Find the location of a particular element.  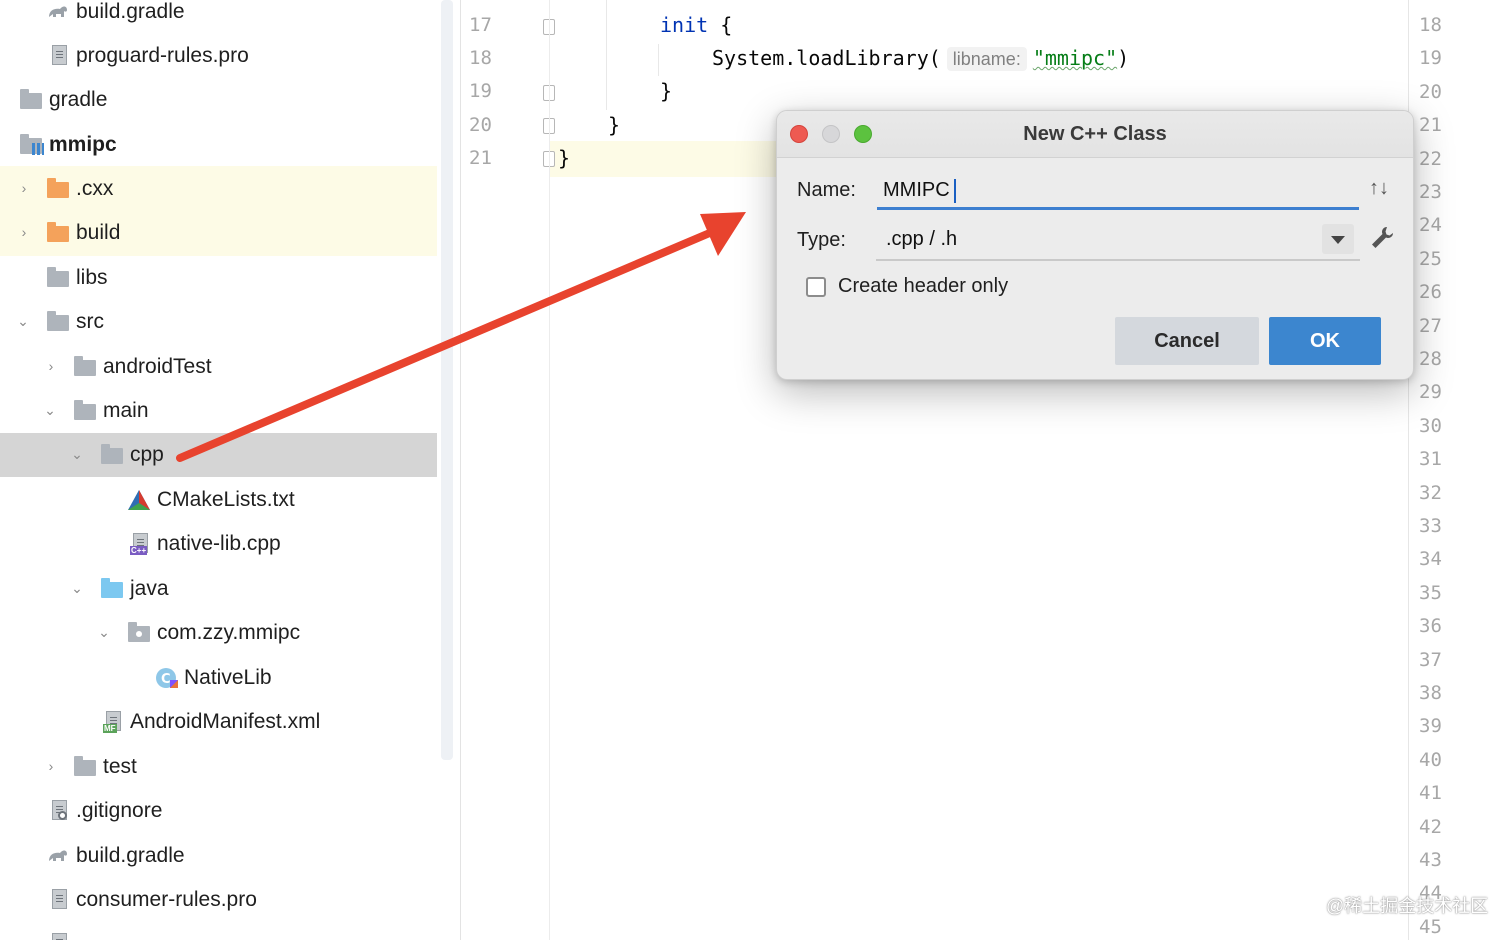

tree-item-label: java is located at coordinates (149, 588).